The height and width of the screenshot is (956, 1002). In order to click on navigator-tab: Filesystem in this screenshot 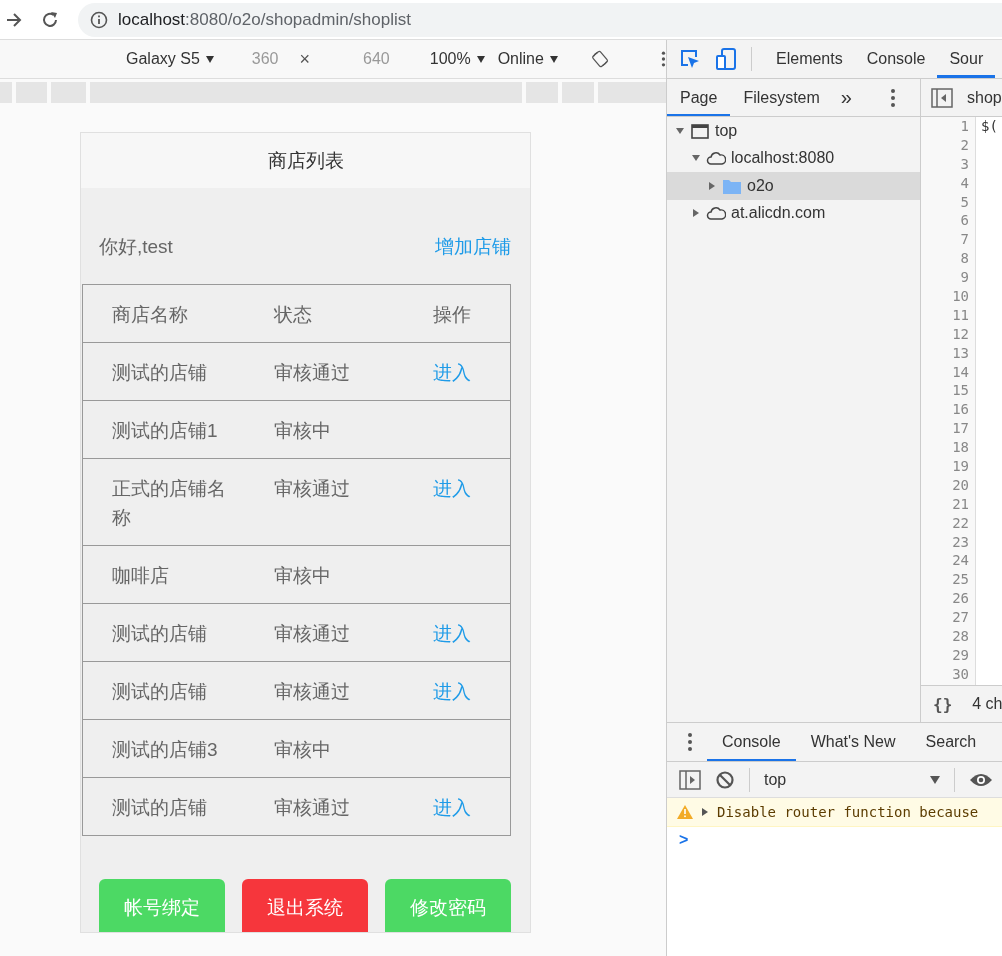, I will do `click(781, 97)`.